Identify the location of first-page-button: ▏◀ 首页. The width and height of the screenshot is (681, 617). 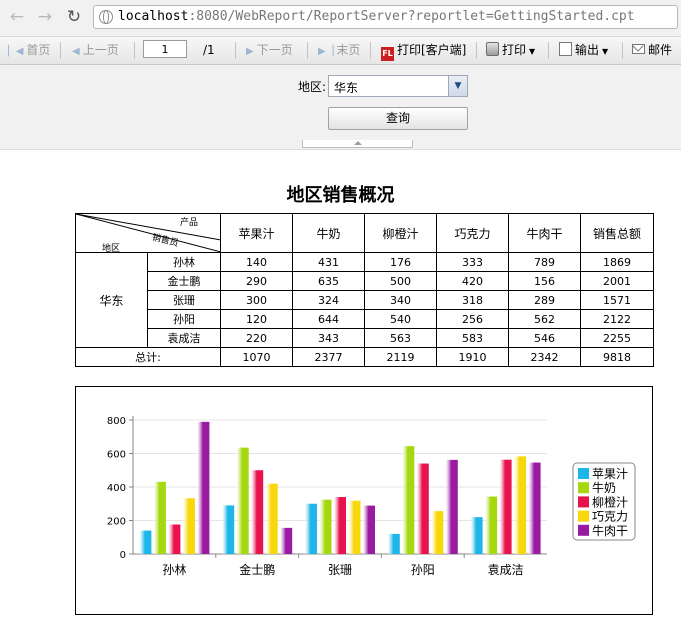
(29, 50).